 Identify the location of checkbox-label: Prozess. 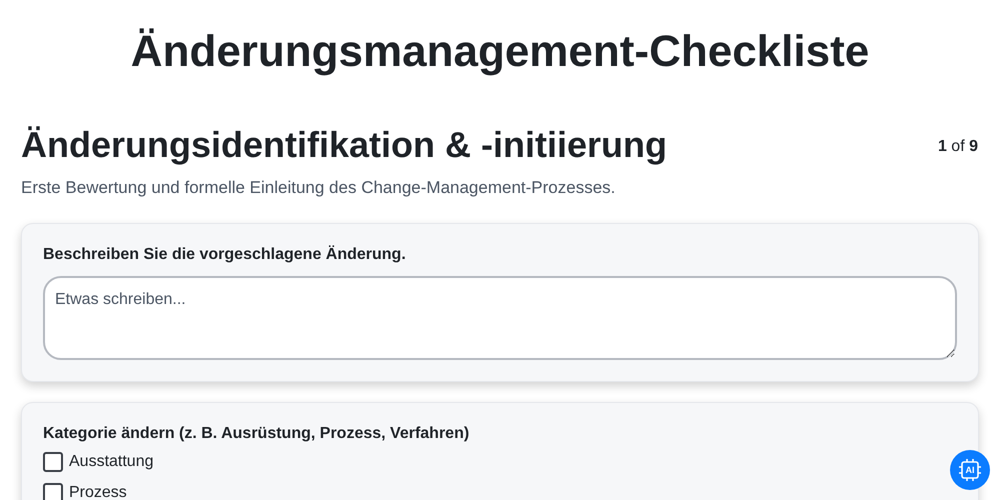
(98, 491).